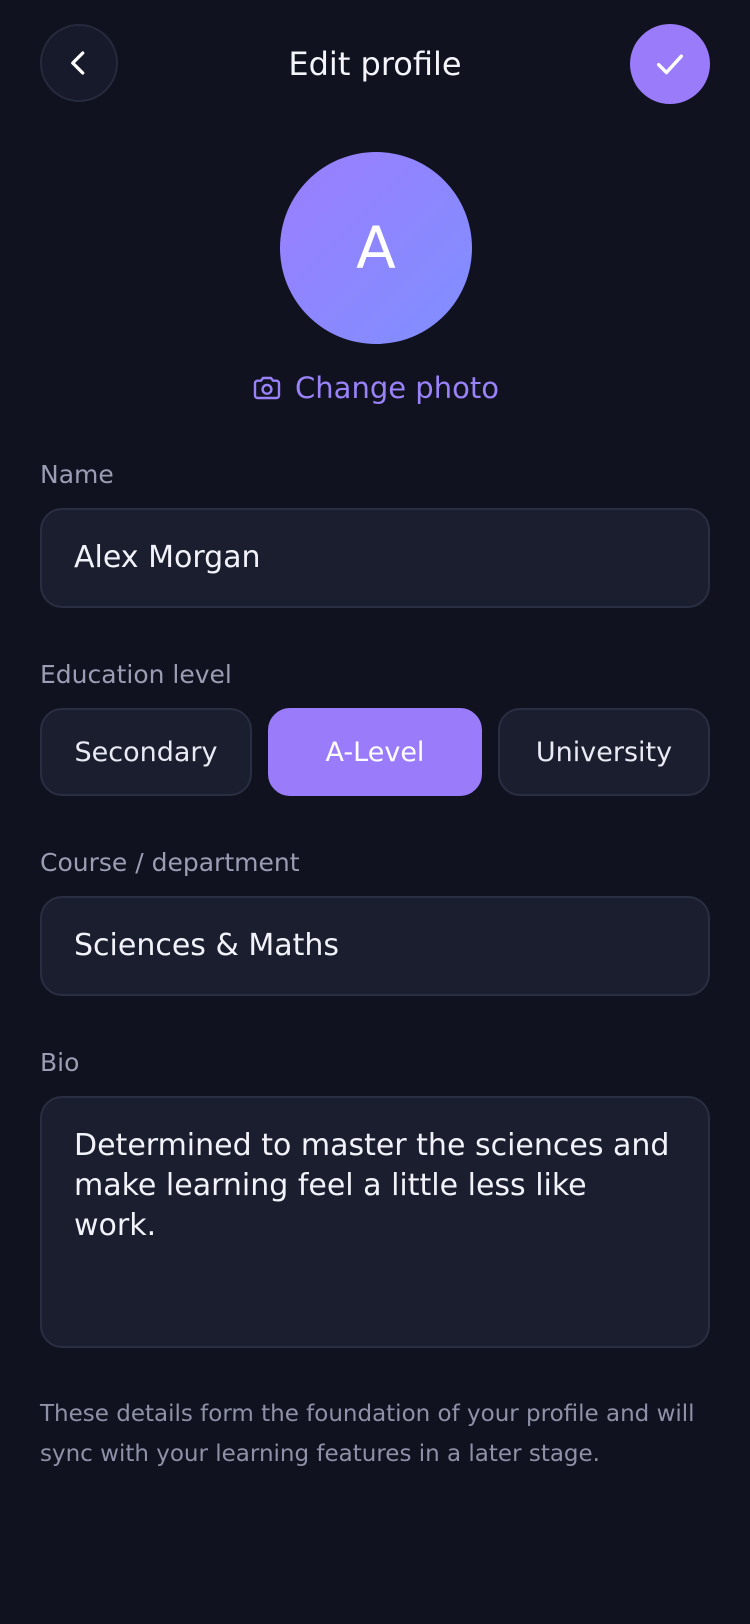  I want to click on name-input: Alex Morgan, so click(375, 558).